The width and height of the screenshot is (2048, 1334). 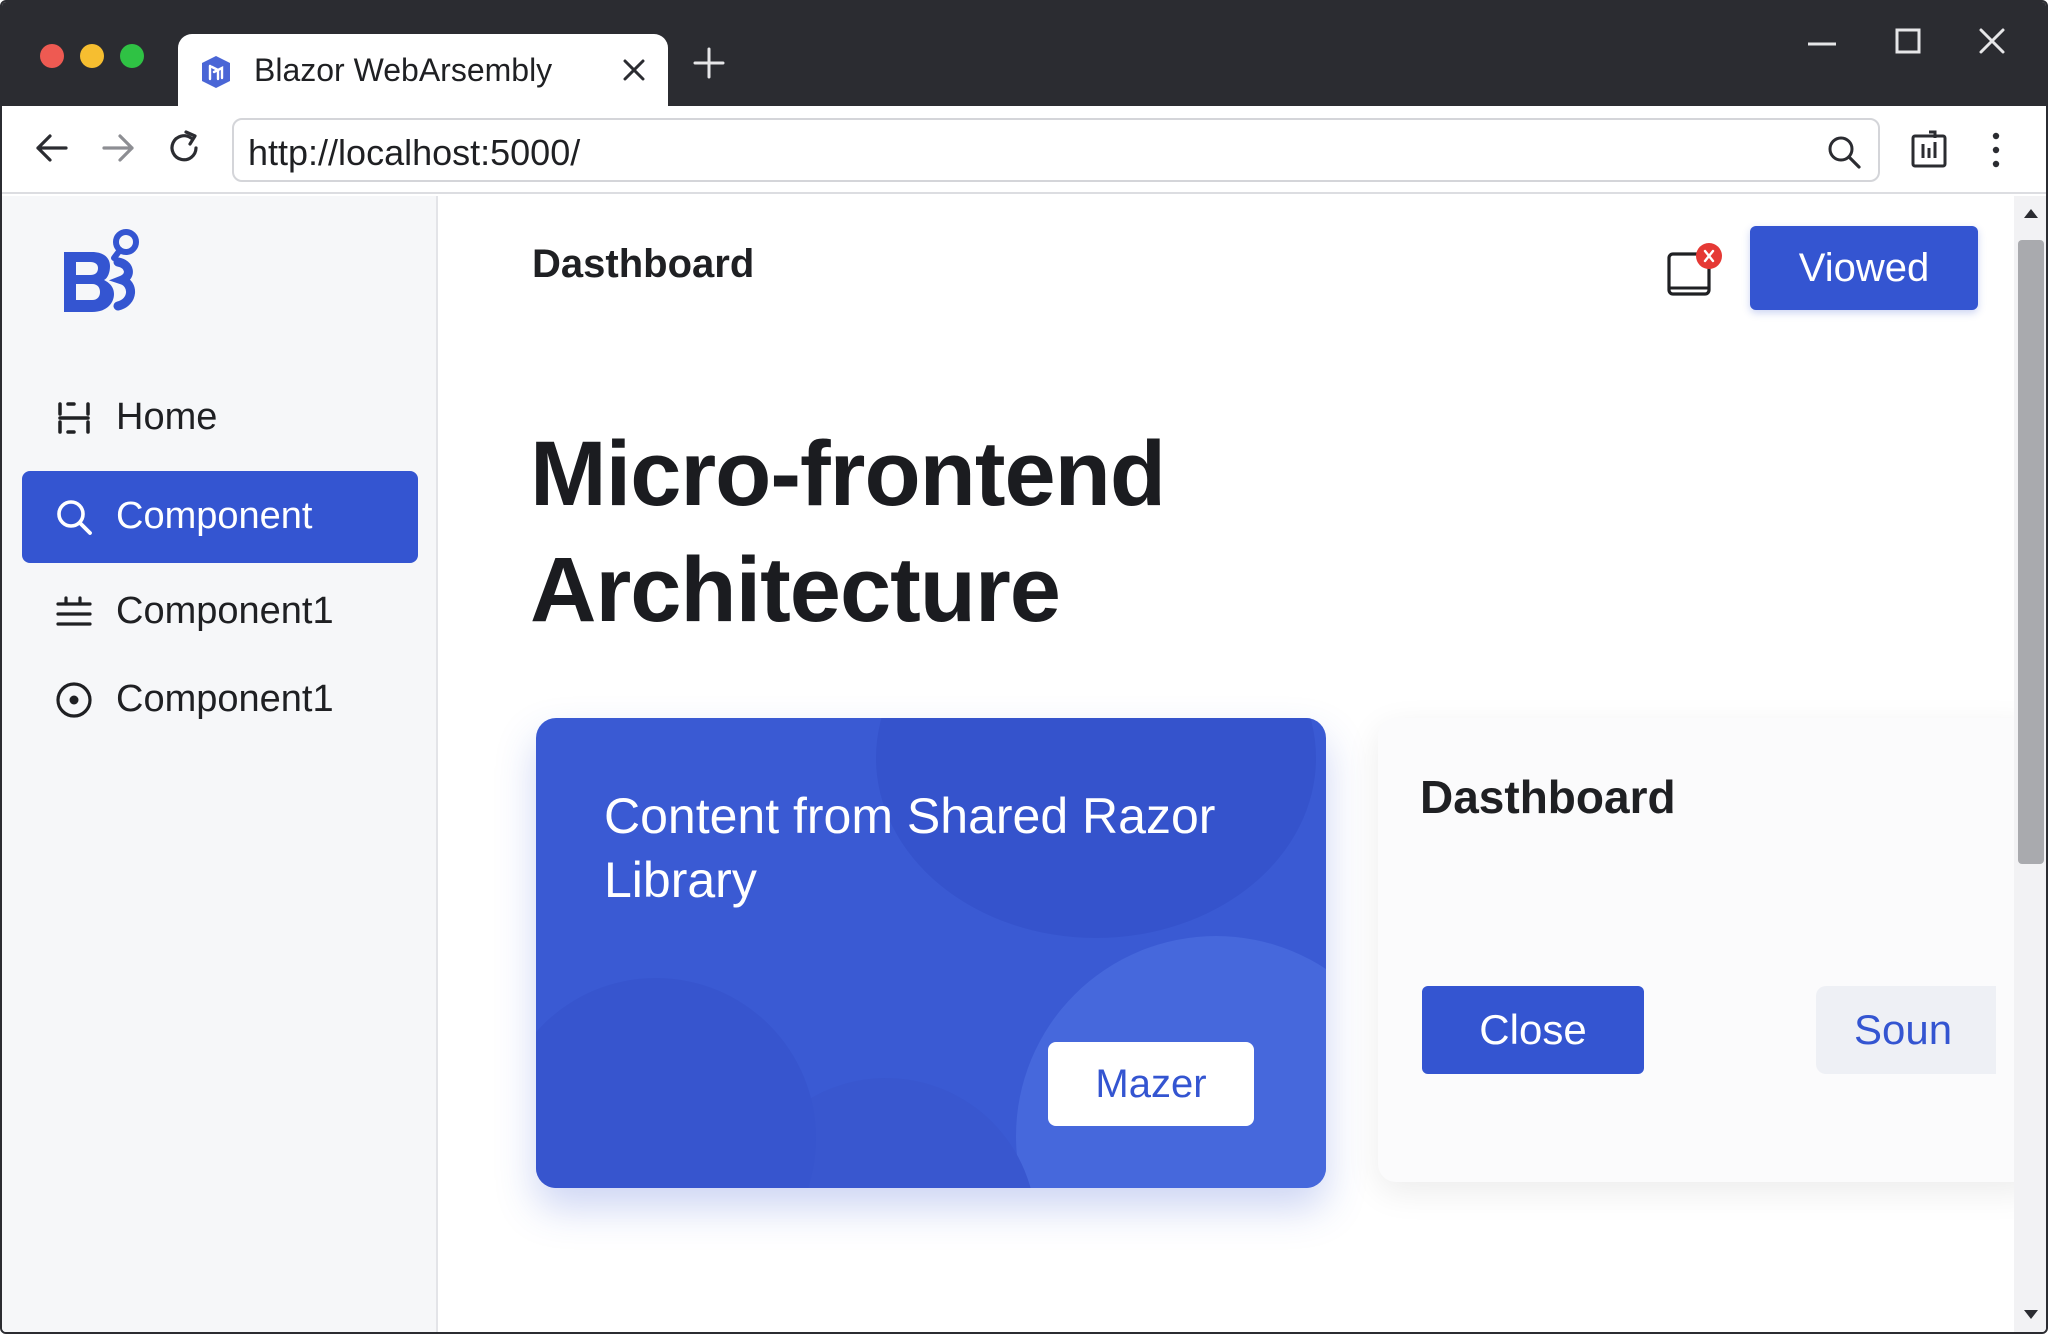 What do you see at coordinates (1992, 42) in the screenshot?
I see `window-close-icon` at bounding box center [1992, 42].